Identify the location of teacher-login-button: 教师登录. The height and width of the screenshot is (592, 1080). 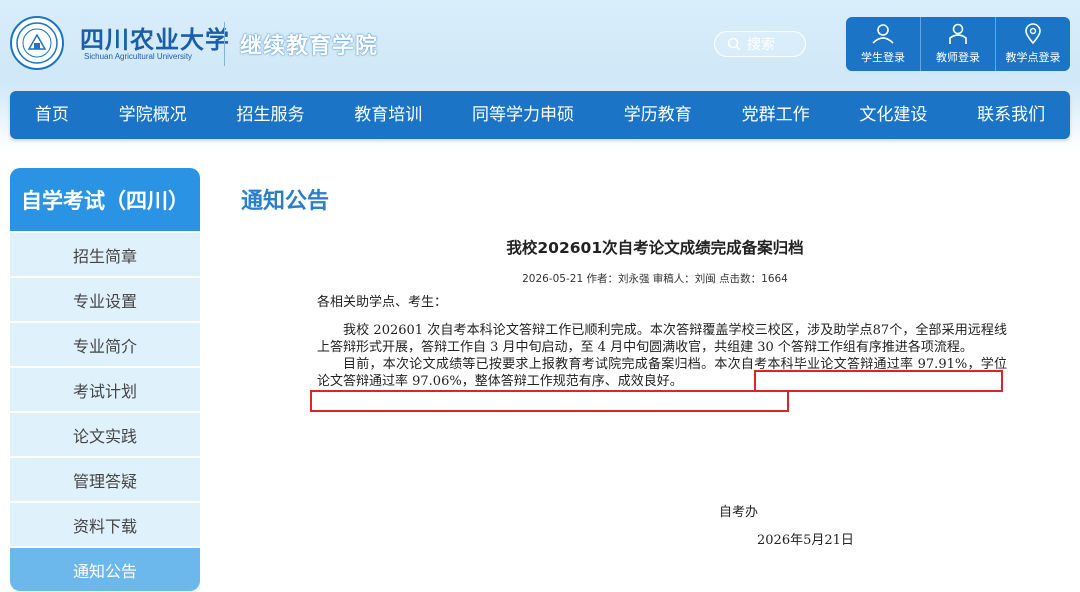
(958, 44).